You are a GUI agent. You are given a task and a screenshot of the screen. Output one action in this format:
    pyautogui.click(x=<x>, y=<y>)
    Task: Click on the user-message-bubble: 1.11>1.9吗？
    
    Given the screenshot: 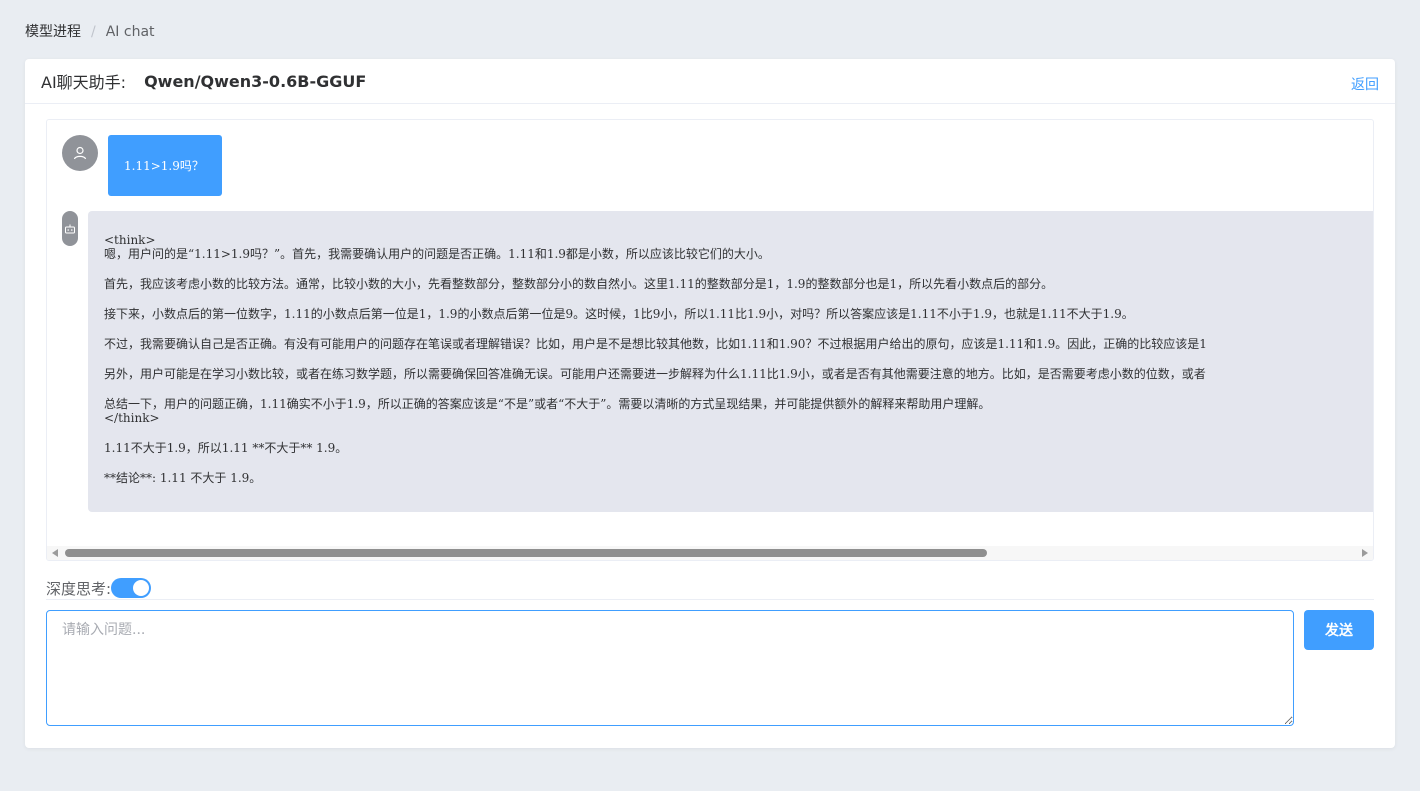 What is the action you would take?
    pyautogui.click(x=165, y=165)
    